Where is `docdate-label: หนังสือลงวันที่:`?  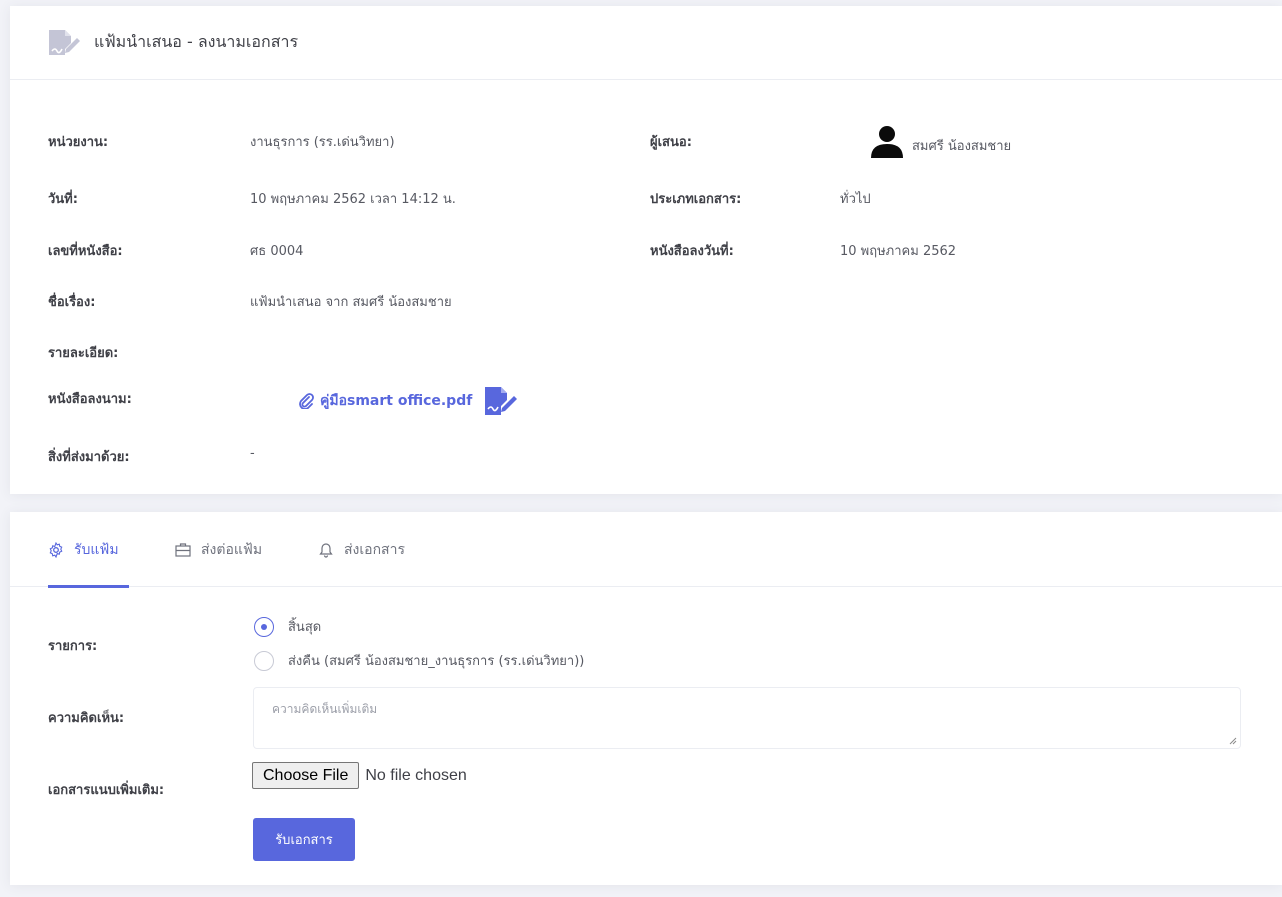
docdate-label: หนังสือลงวันที่: is located at coordinates (692, 251).